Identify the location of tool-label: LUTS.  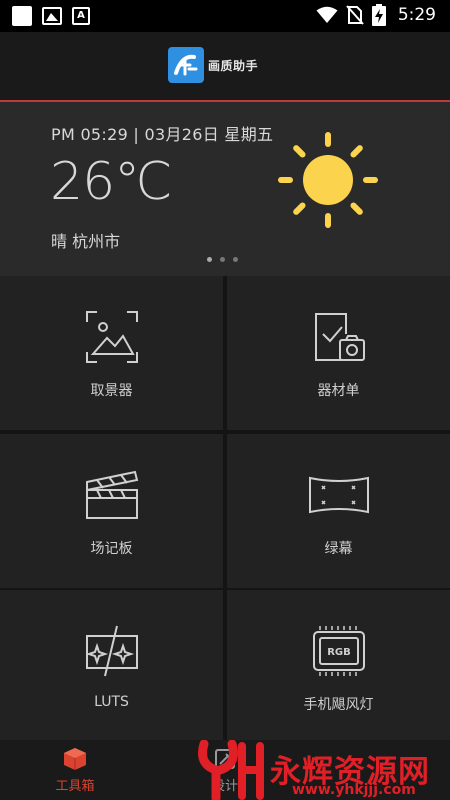
(111, 702).